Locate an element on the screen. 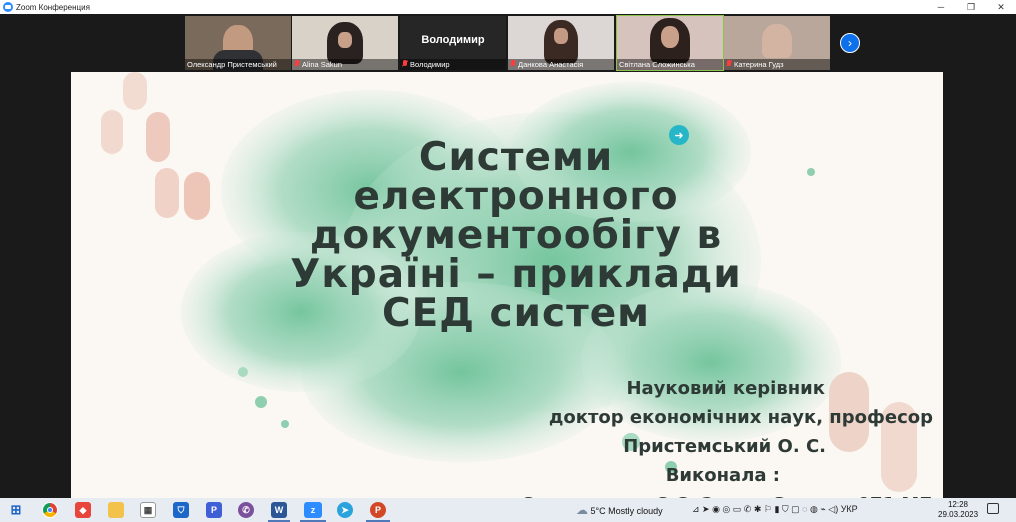 This screenshot has height=522, width=1016. store-icon: ▦ is located at coordinates (148, 510).